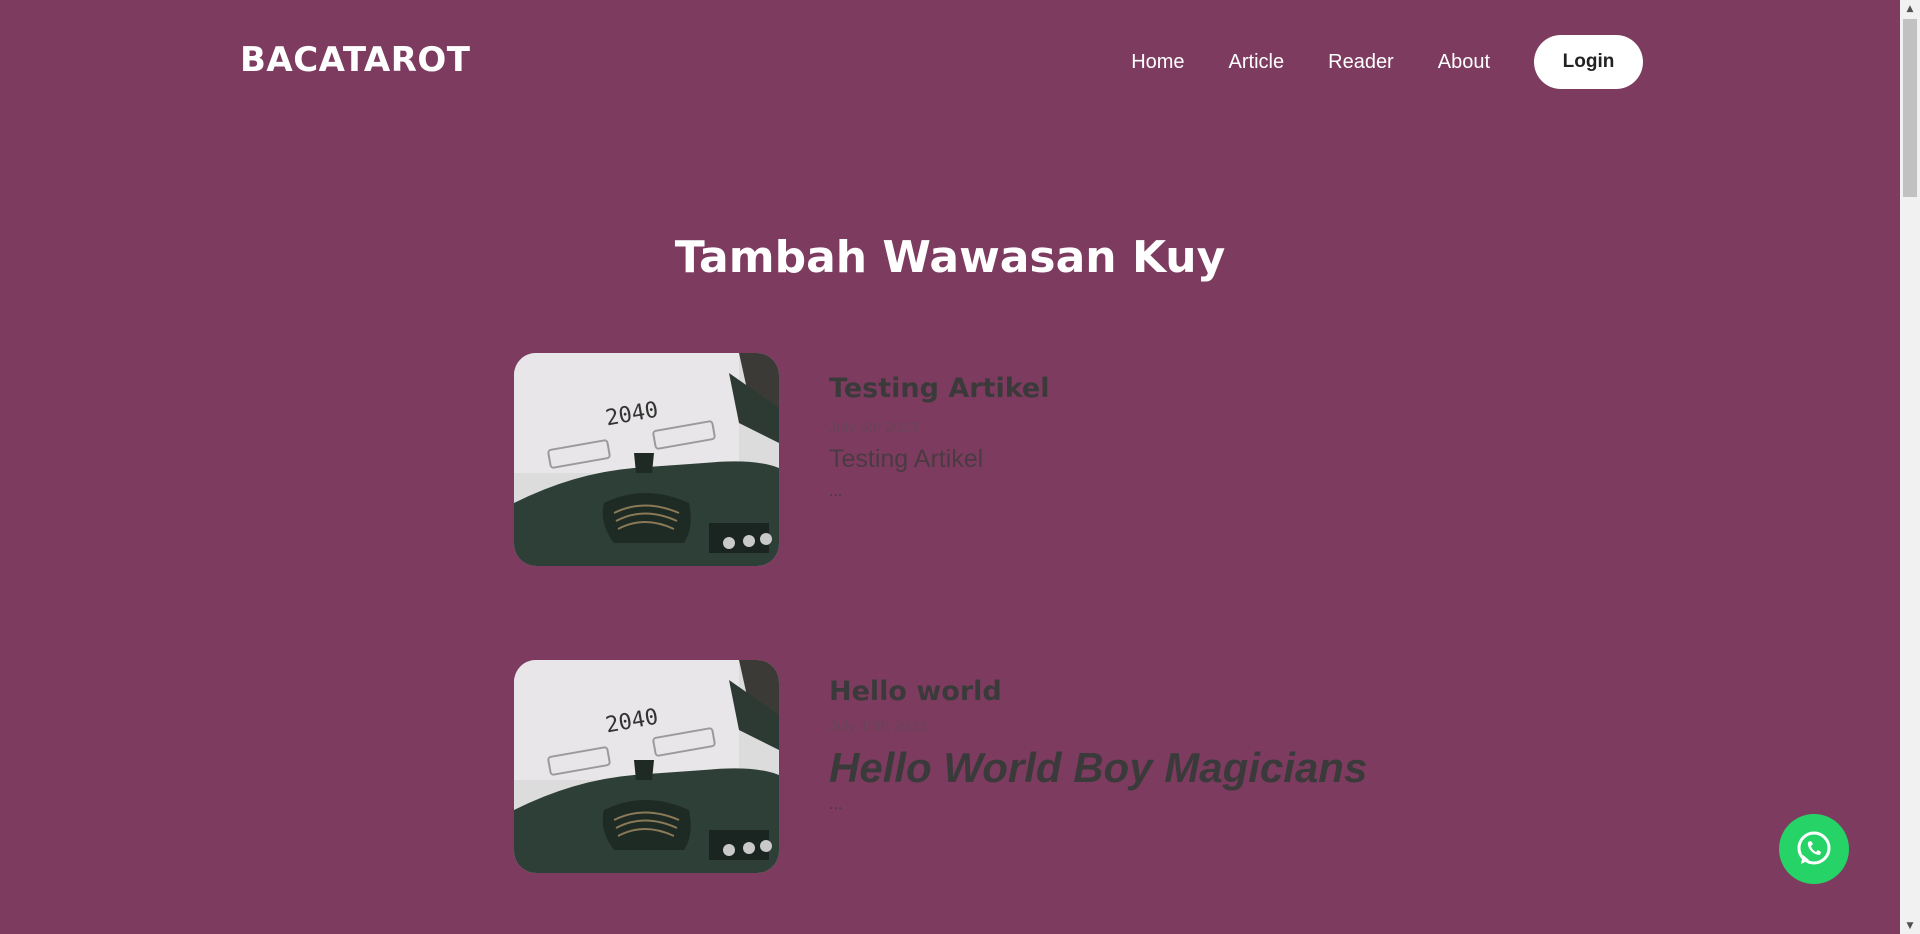 The height and width of the screenshot is (934, 1920). Describe the element at coordinates (906, 459) in the screenshot. I see `article-excerpt: Testing Artikel` at that location.